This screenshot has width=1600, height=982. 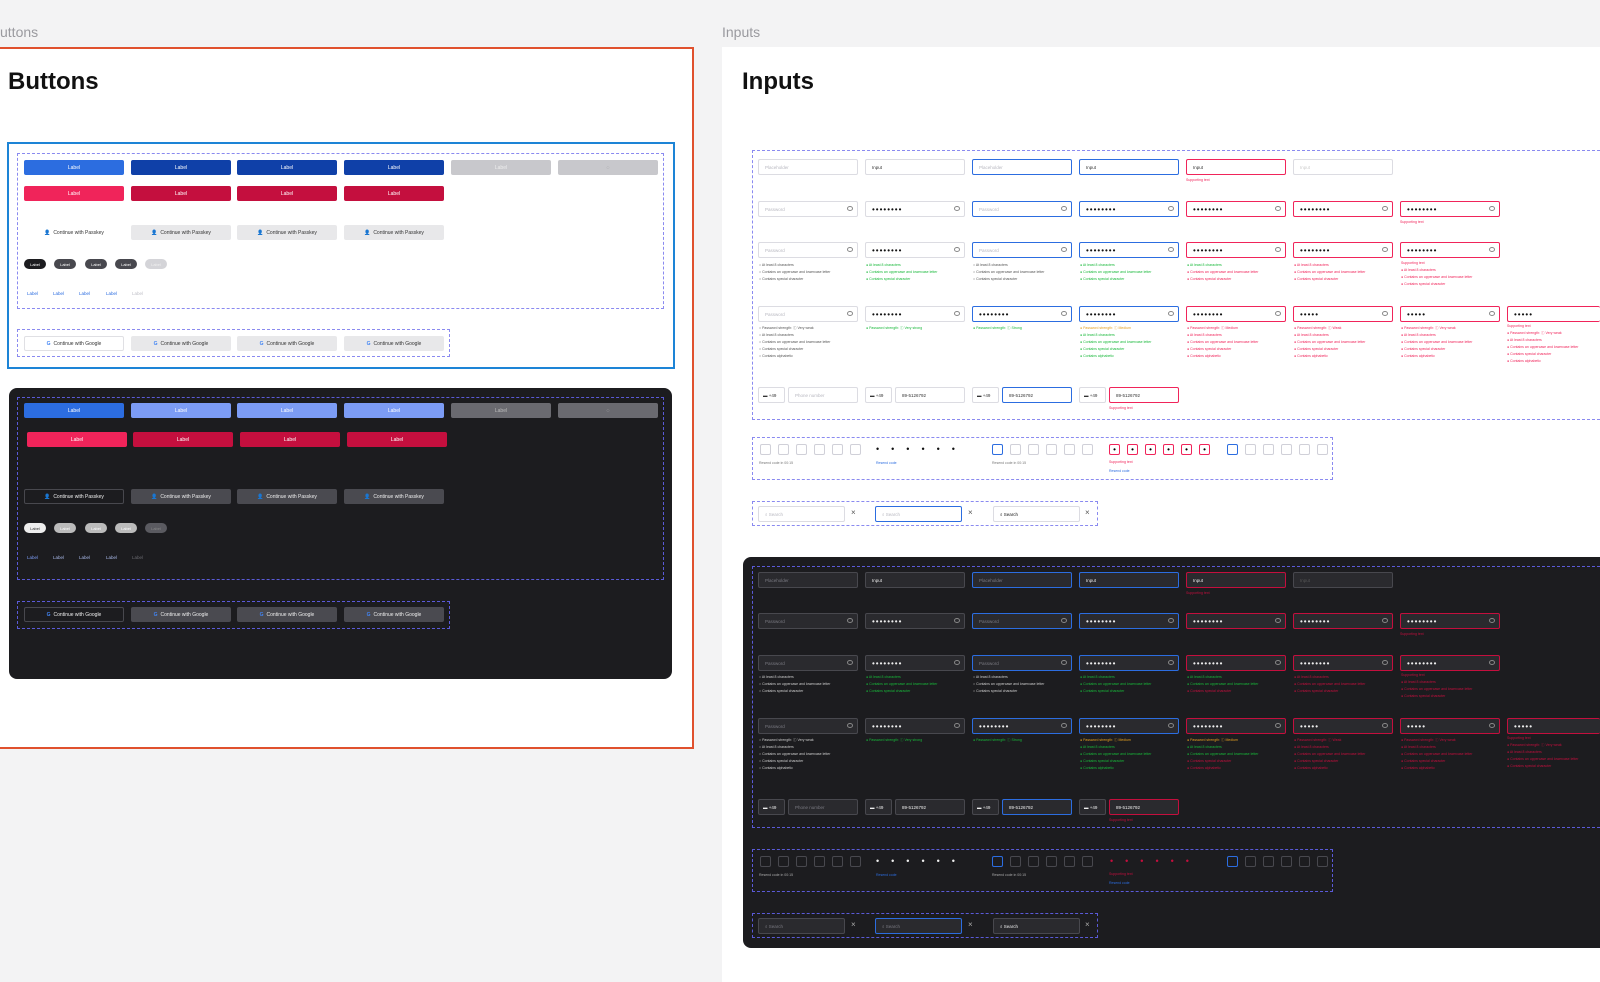 I want to click on dark-phone-input-error: 89-5126792, so click(x=1144, y=807).